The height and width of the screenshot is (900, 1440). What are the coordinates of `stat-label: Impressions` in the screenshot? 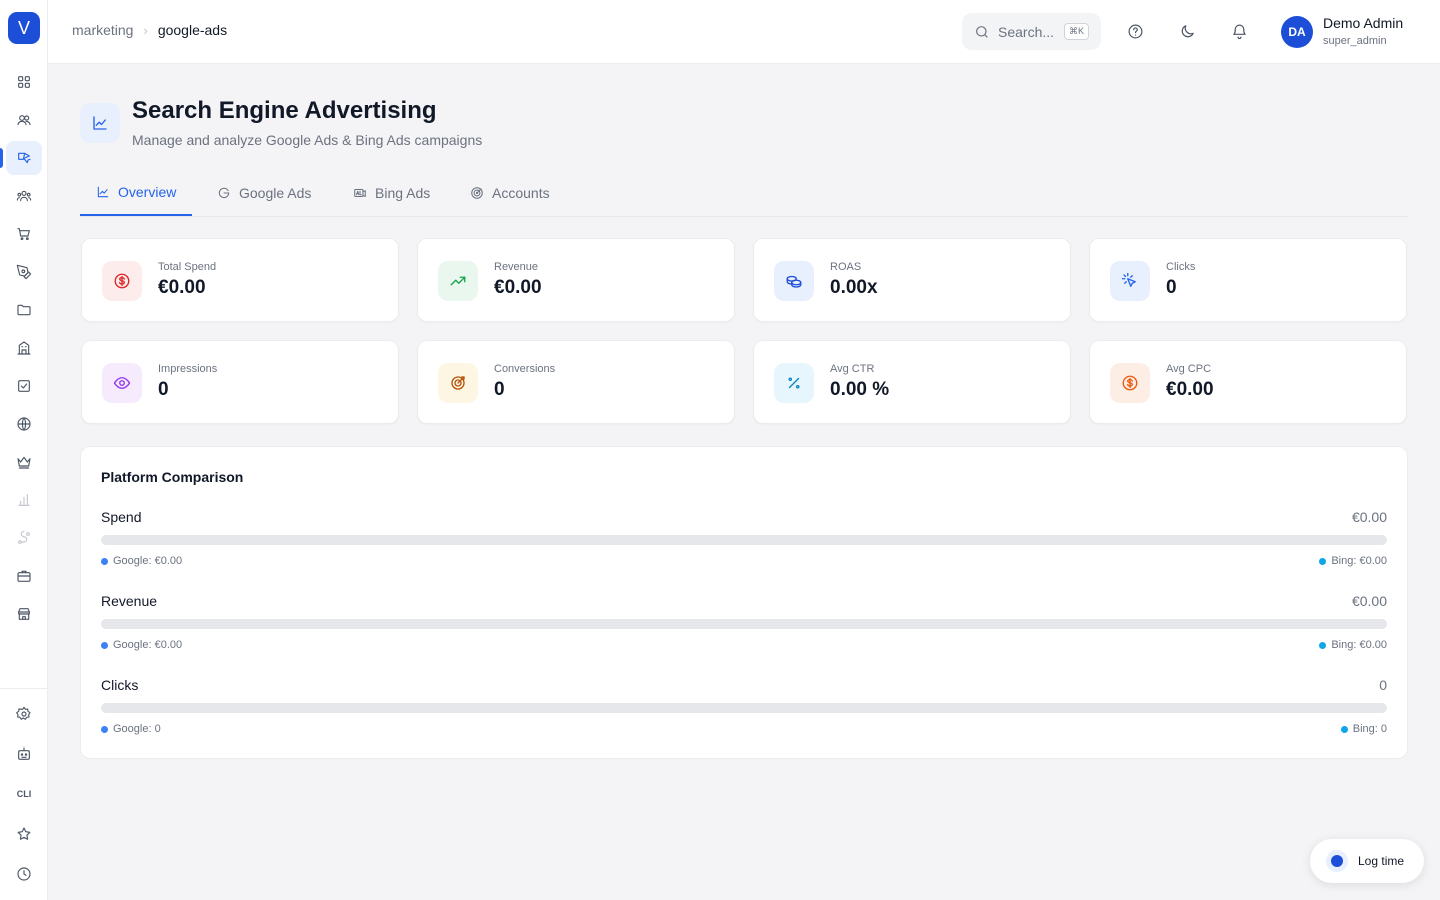 It's located at (188, 369).